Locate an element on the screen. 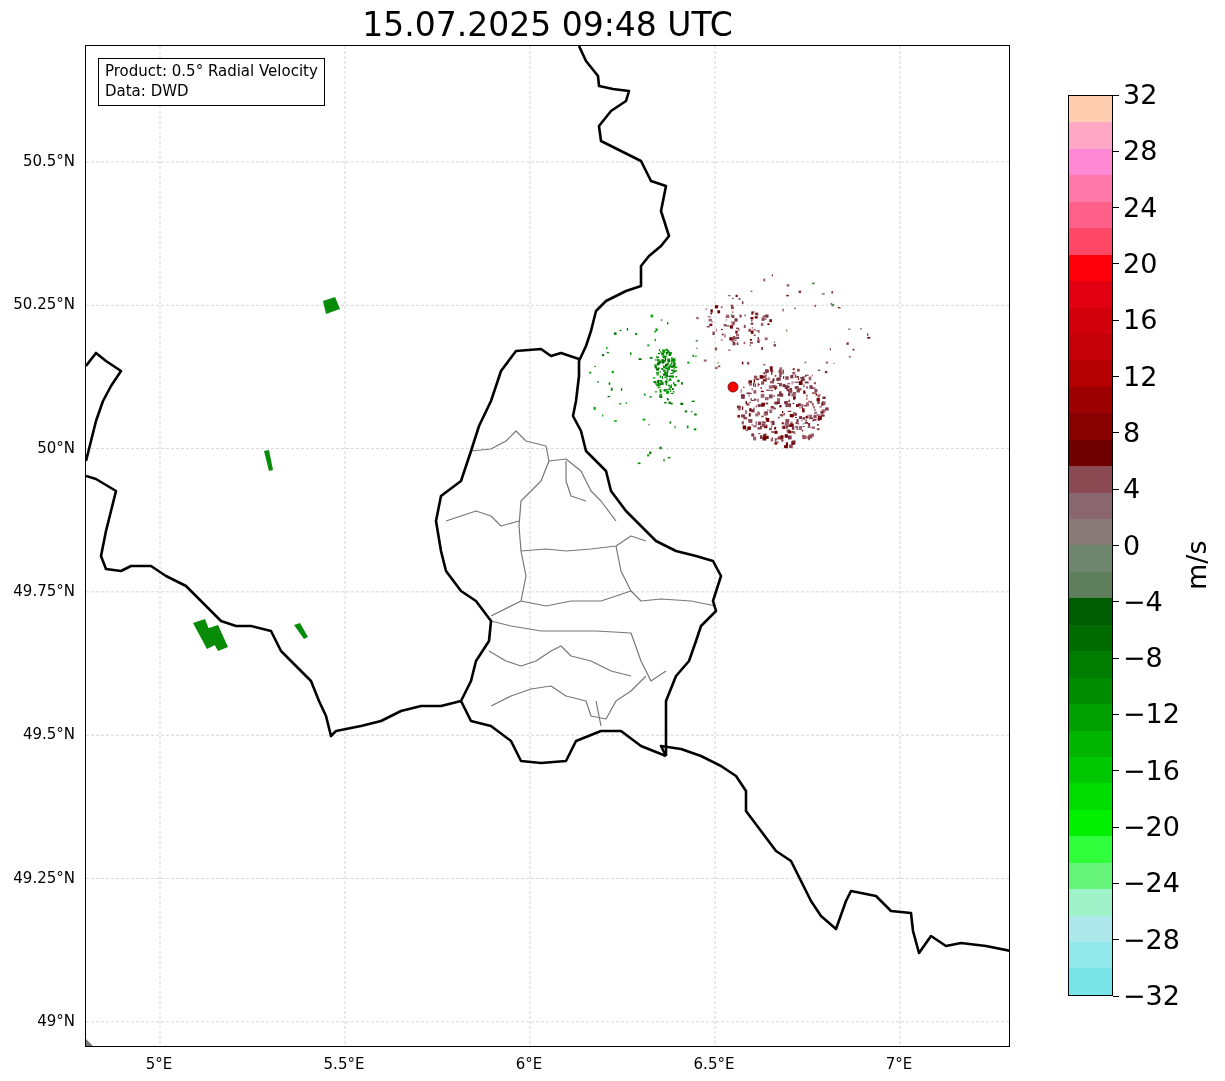  tick-label: 4 is located at coordinates (1132, 489).